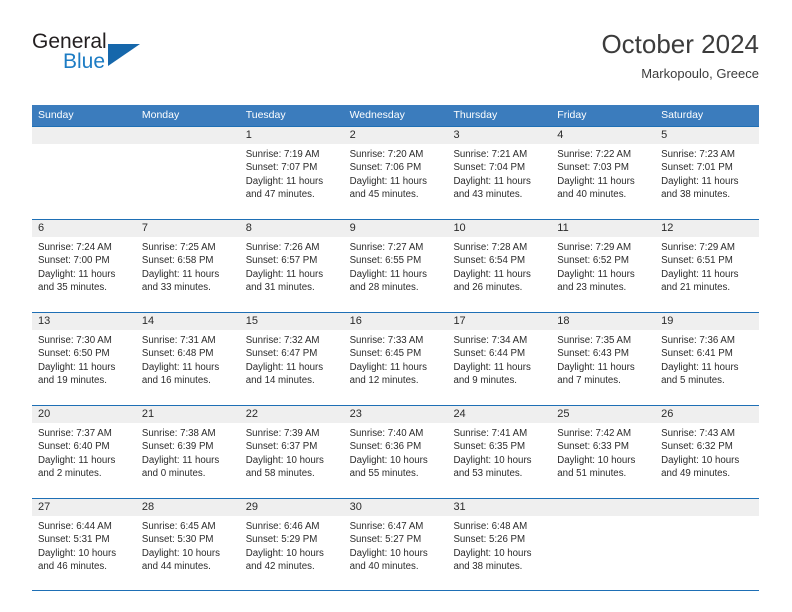 The image size is (792, 612). What do you see at coordinates (490, 154) in the screenshot?
I see `day-info-line: Sunrise: 7:21 AM` at bounding box center [490, 154].